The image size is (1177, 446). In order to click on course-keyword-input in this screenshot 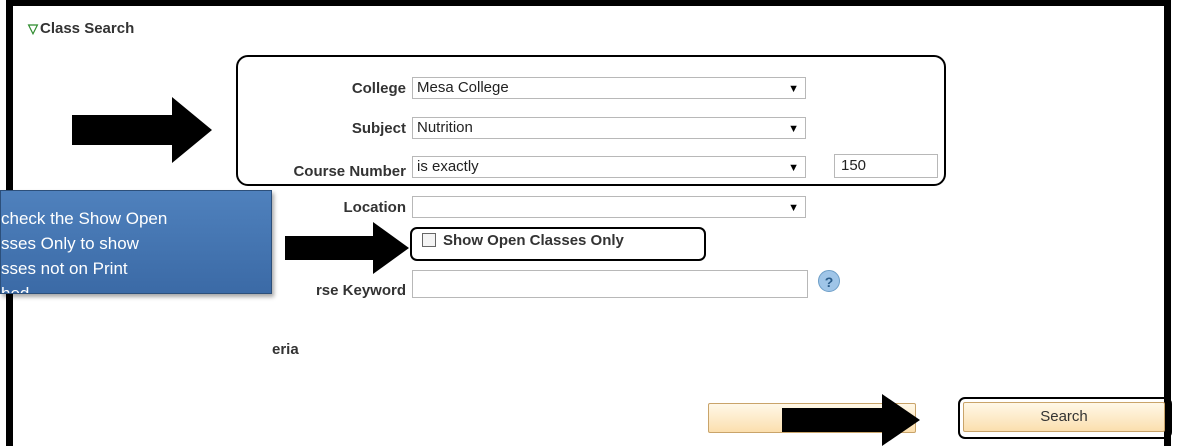, I will do `click(610, 284)`.